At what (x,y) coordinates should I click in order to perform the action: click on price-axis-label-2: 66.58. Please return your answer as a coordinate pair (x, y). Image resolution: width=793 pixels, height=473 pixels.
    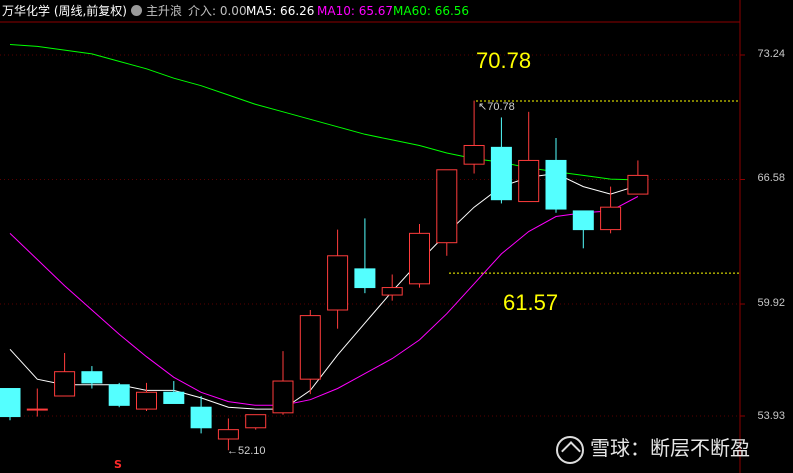
    Looking at the image, I should click on (771, 178).